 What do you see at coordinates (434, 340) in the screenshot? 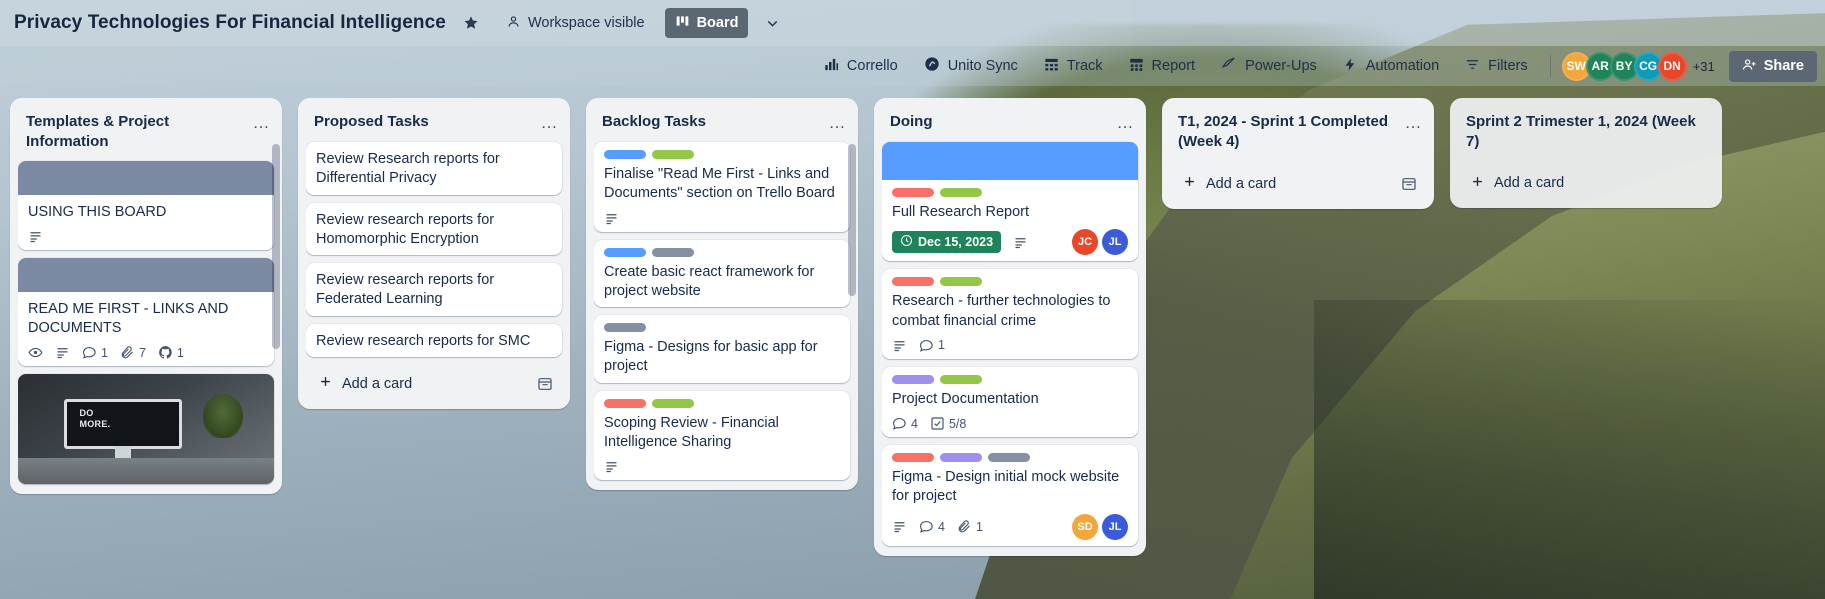
I see `card-review-smc: Review research reports for SMC` at bounding box center [434, 340].